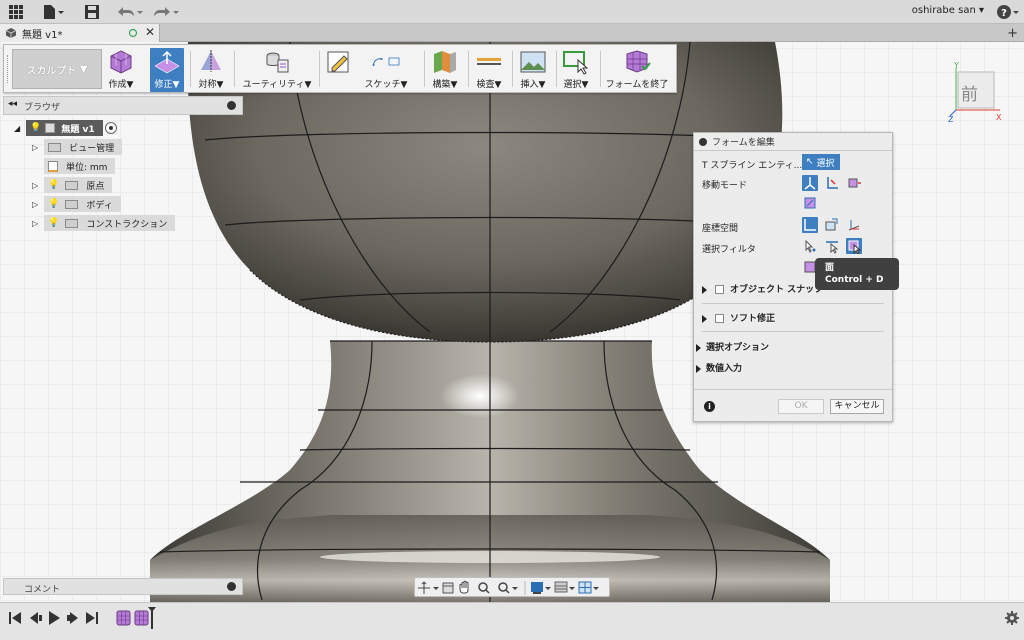  I want to click on app-grid-icon, so click(16, 12).